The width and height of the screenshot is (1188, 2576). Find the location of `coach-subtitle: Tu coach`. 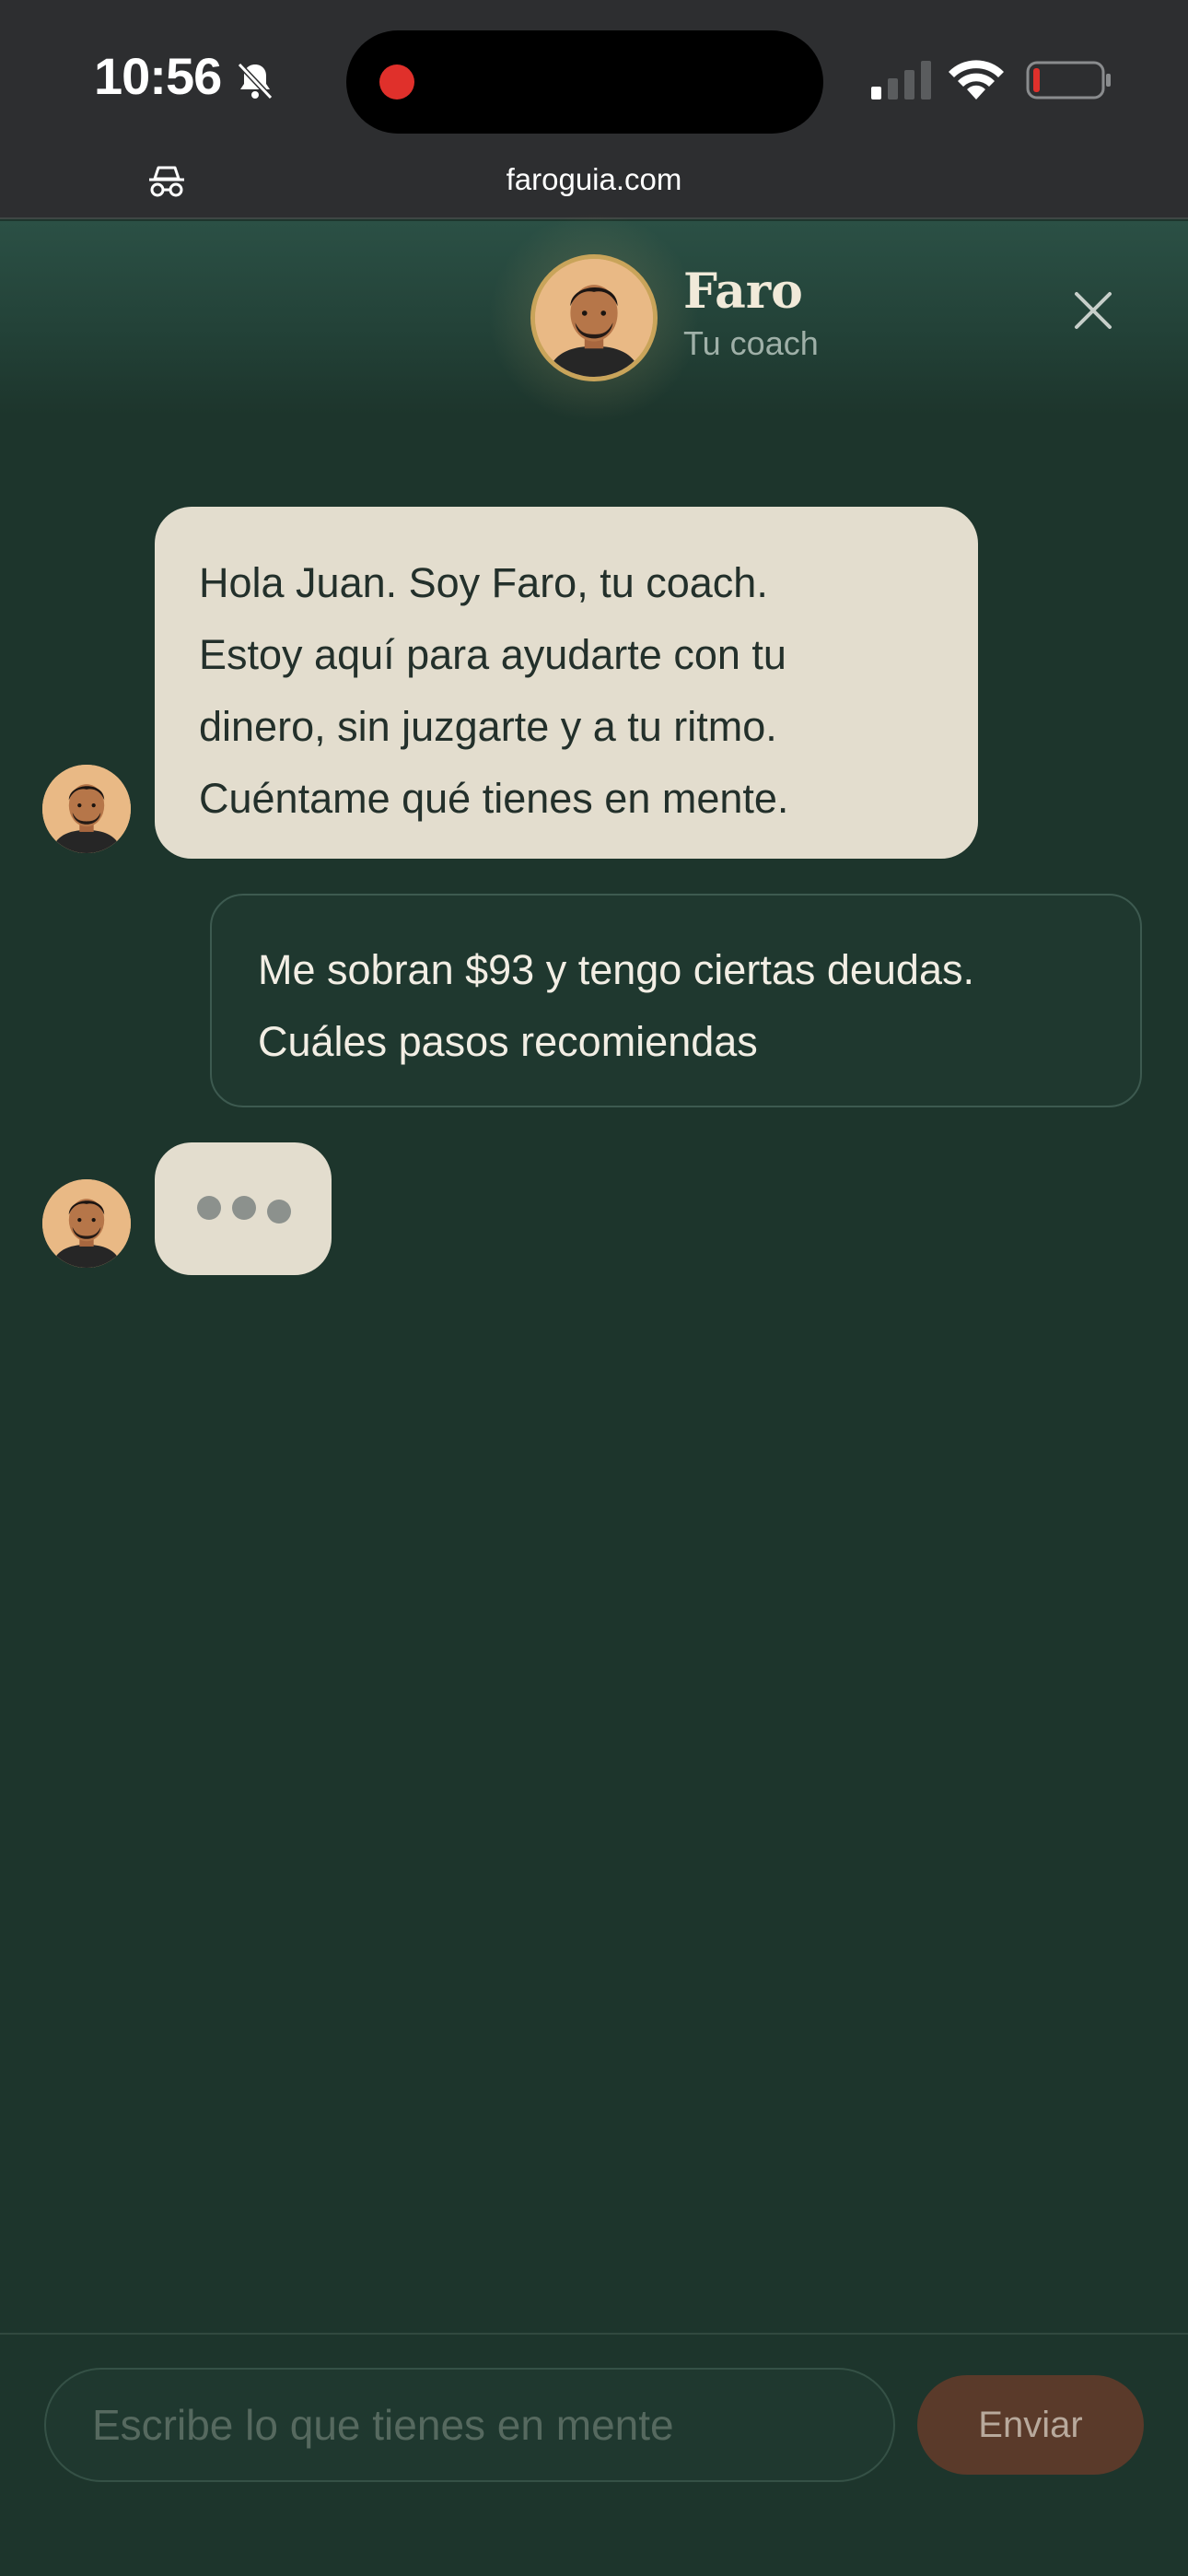

coach-subtitle: Tu coach is located at coordinates (751, 343).